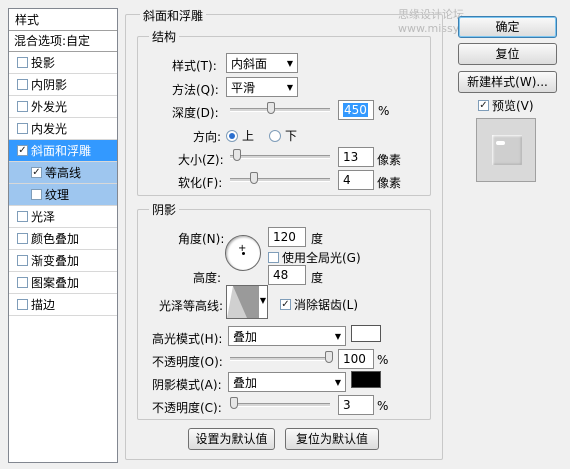 The image size is (570, 469). What do you see at coordinates (63, 85) in the screenshot?
I see `style-item-inner-shadow: 内阴影` at bounding box center [63, 85].